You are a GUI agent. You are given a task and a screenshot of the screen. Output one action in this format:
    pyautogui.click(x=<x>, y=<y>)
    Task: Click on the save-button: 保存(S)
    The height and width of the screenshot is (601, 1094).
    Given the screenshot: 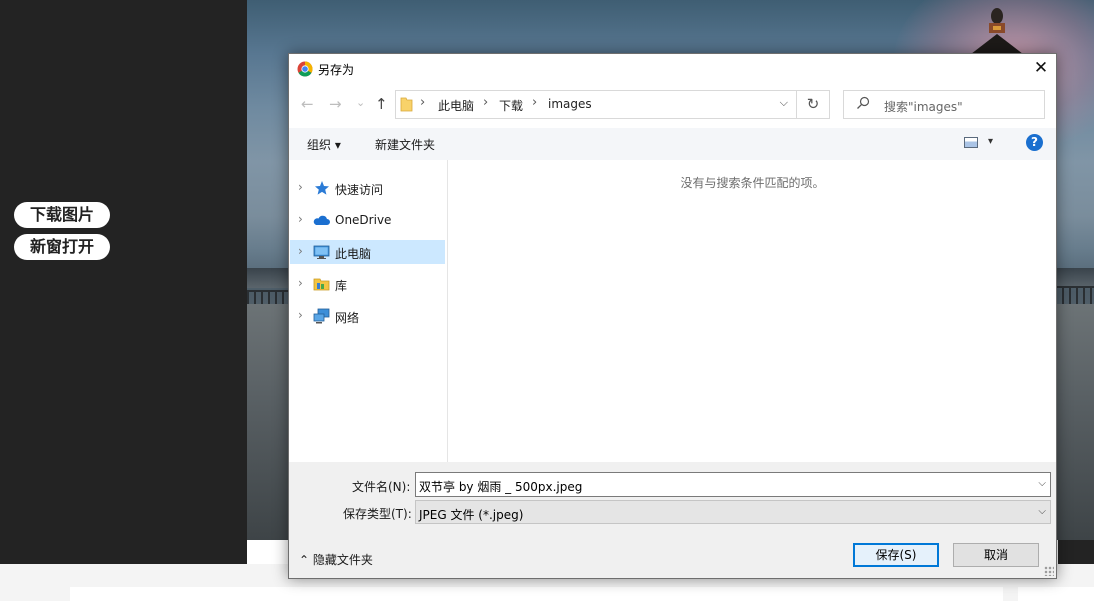 What is the action you would take?
    pyautogui.click(x=896, y=555)
    